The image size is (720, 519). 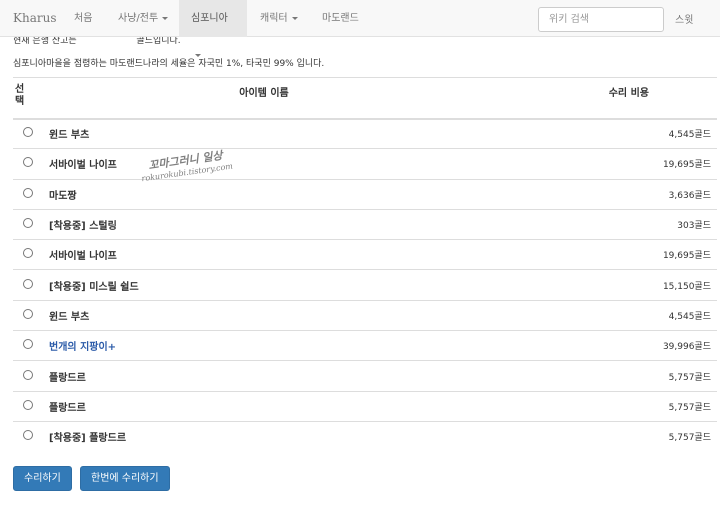 I want to click on header-repair-cost: 수리 비용, so click(x=602, y=98).